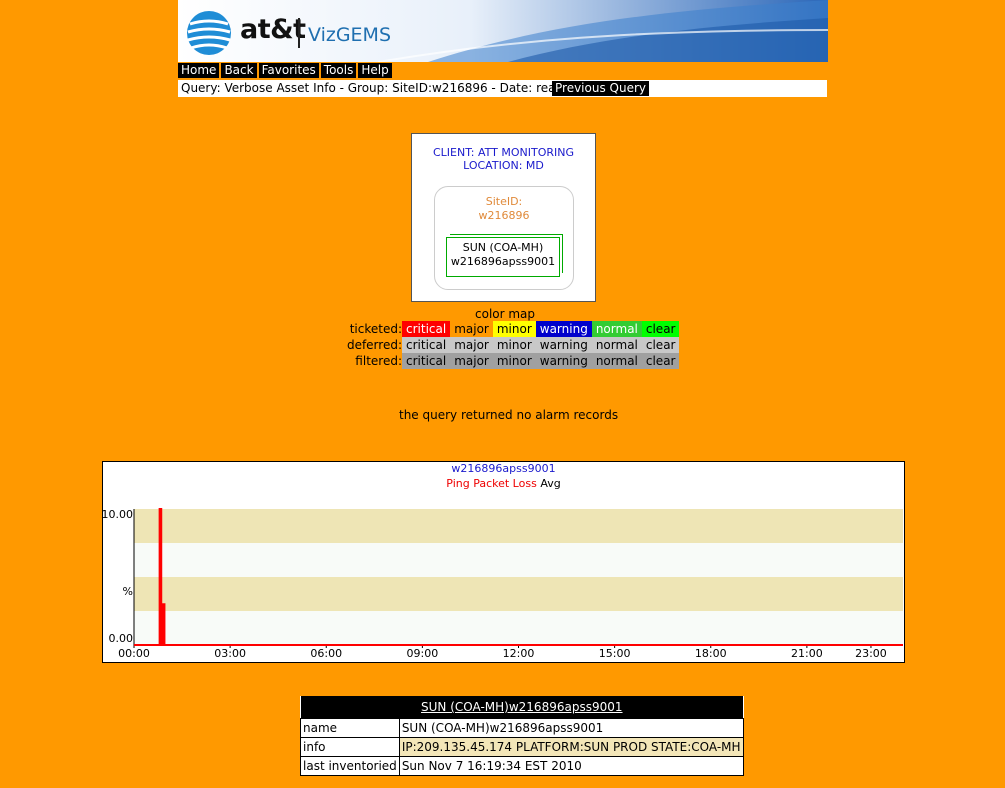  I want to click on legend-metric: Ping Packet Loss, so click(491, 483).